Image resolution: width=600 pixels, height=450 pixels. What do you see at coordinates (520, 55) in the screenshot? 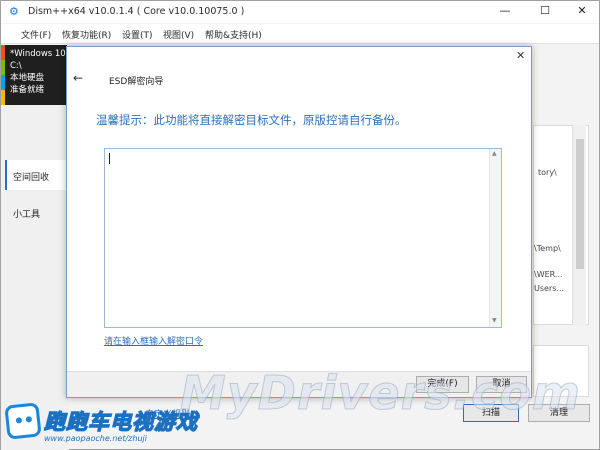
I see `close-icon: ✕` at bounding box center [520, 55].